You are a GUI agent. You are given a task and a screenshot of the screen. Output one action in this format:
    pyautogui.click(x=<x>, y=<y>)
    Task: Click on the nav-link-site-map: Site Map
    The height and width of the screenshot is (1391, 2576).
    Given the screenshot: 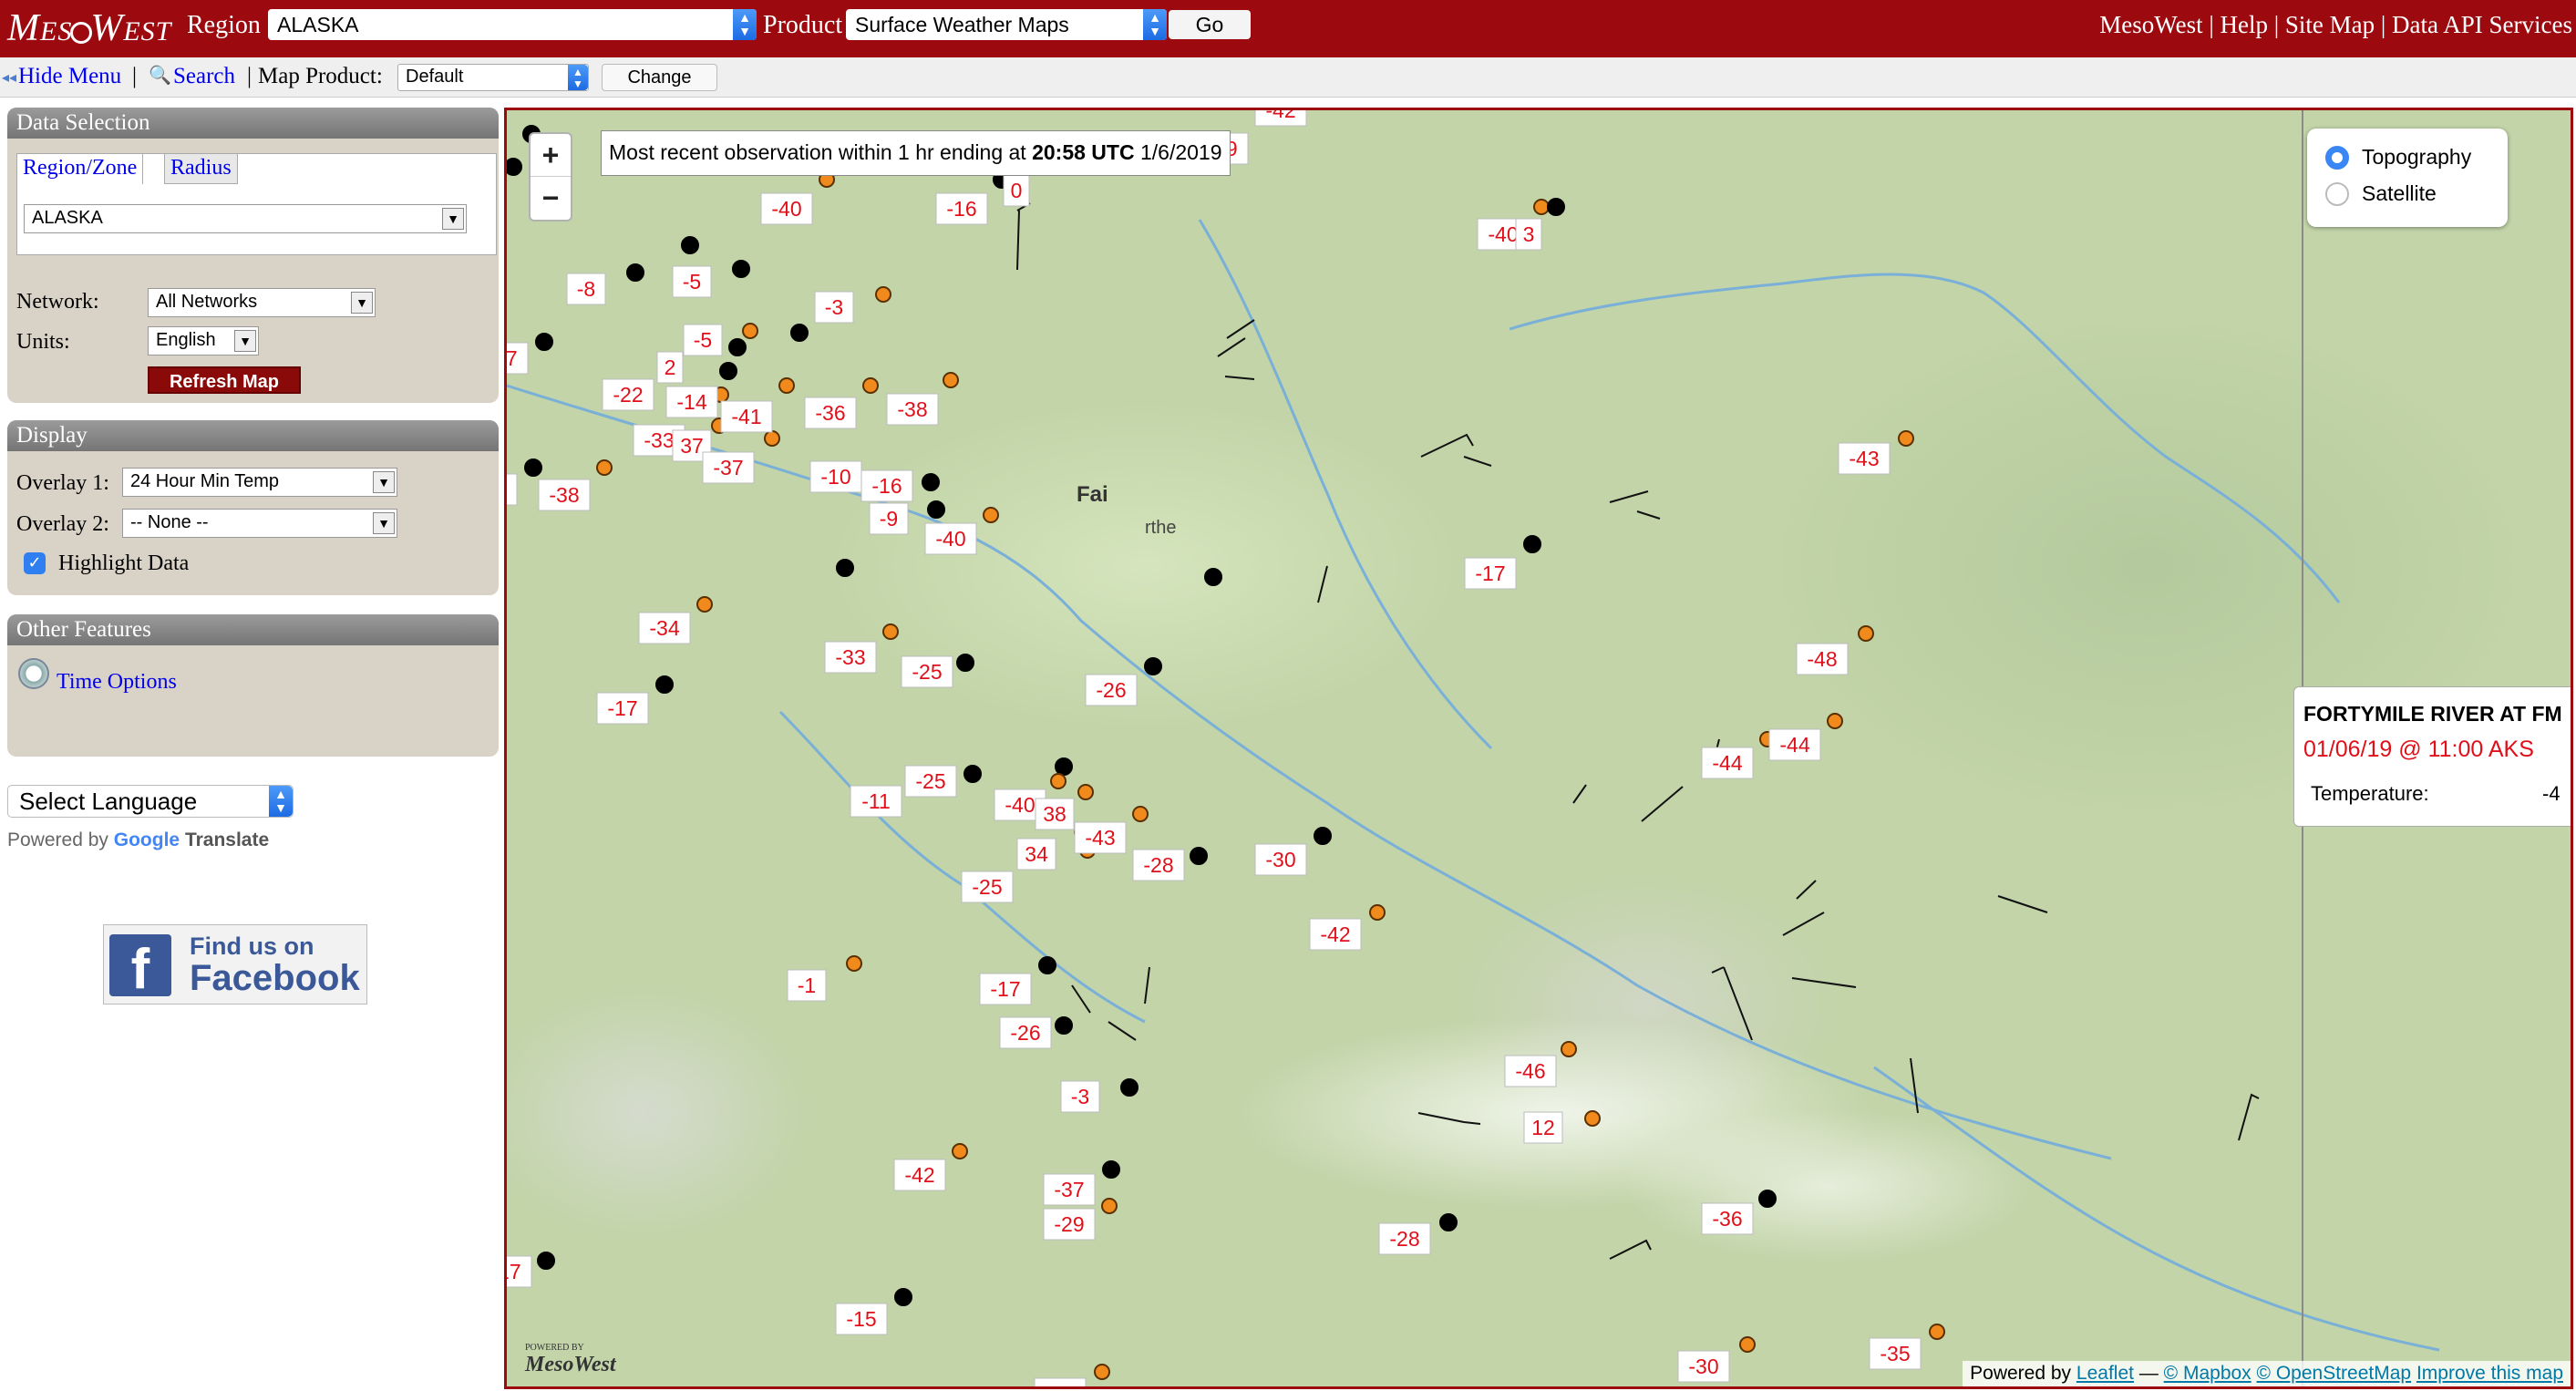 What is the action you would take?
    pyautogui.click(x=2330, y=24)
    